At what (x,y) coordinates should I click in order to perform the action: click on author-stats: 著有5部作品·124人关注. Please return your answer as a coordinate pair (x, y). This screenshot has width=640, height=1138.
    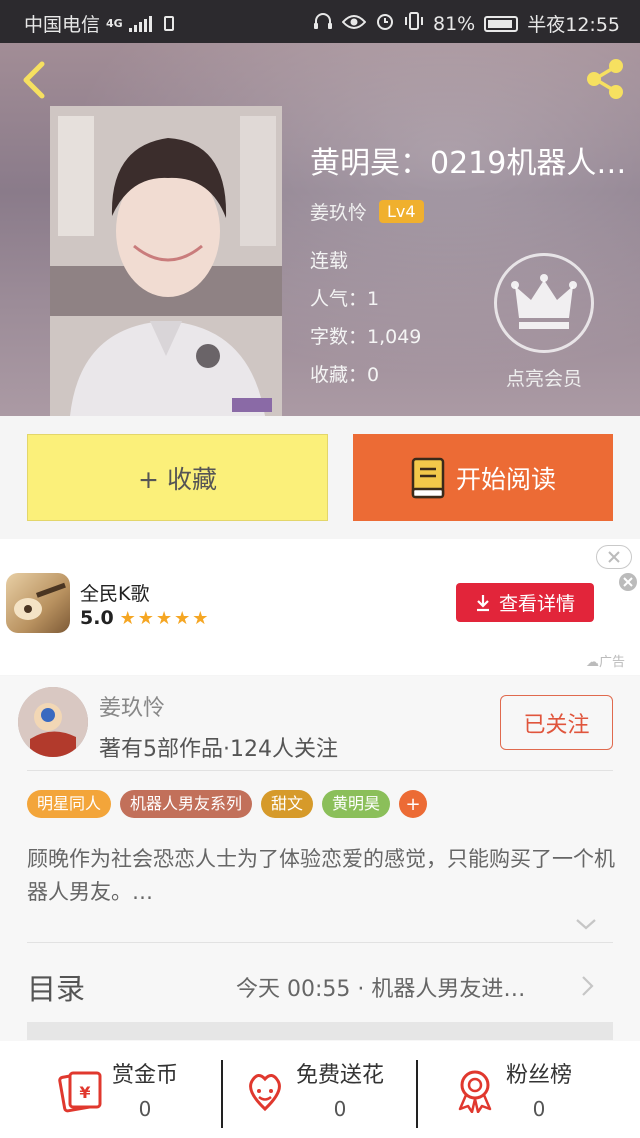
    Looking at the image, I should click on (218, 749).